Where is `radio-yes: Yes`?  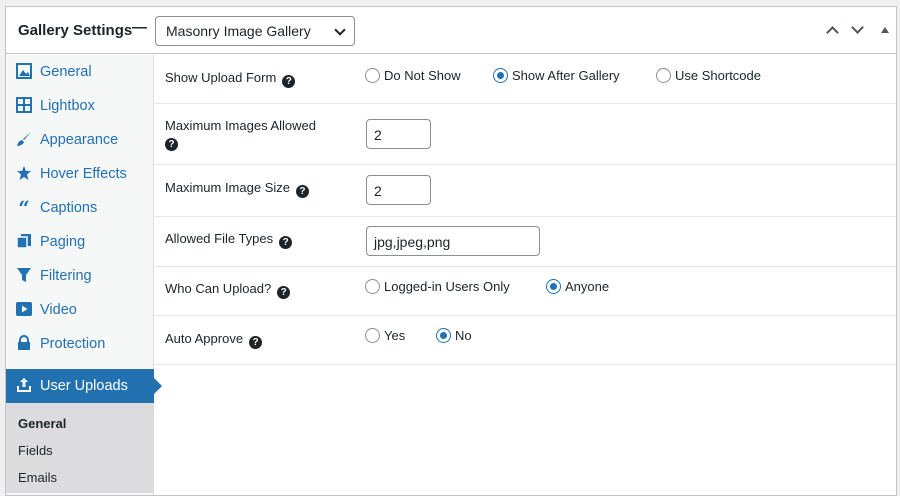 radio-yes: Yes is located at coordinates (385, 335).